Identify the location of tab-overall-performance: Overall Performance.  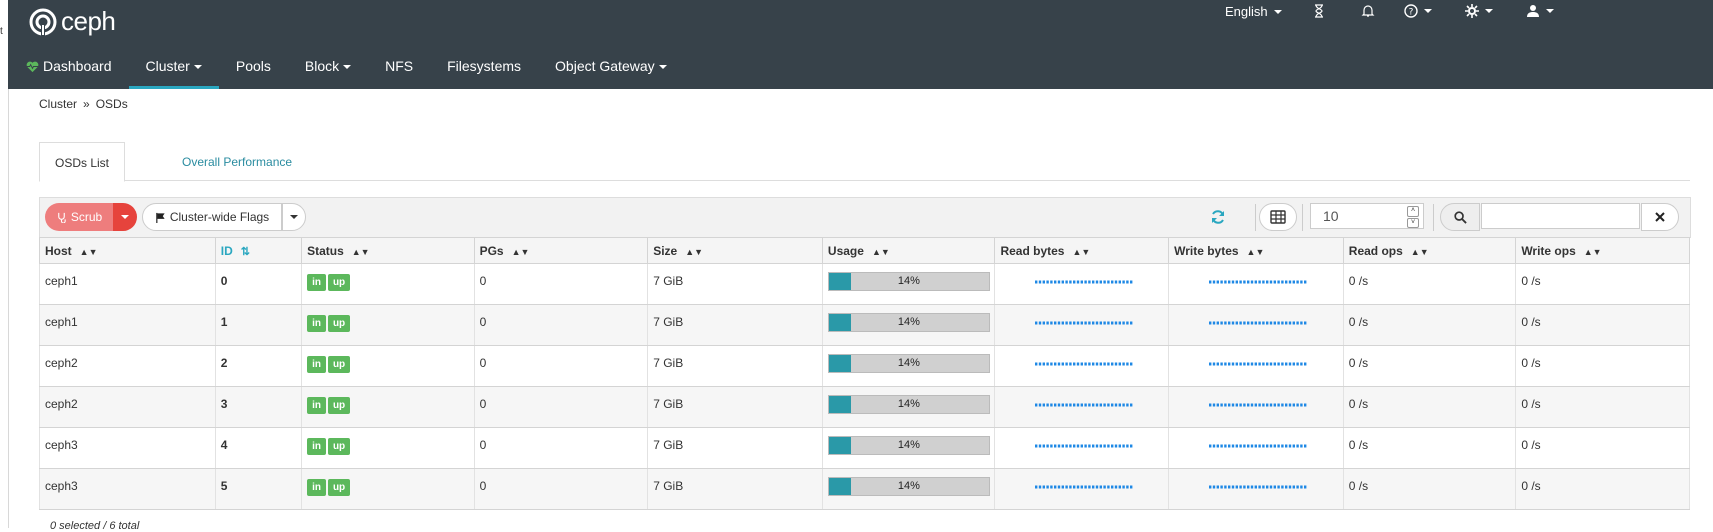
(237, 161).